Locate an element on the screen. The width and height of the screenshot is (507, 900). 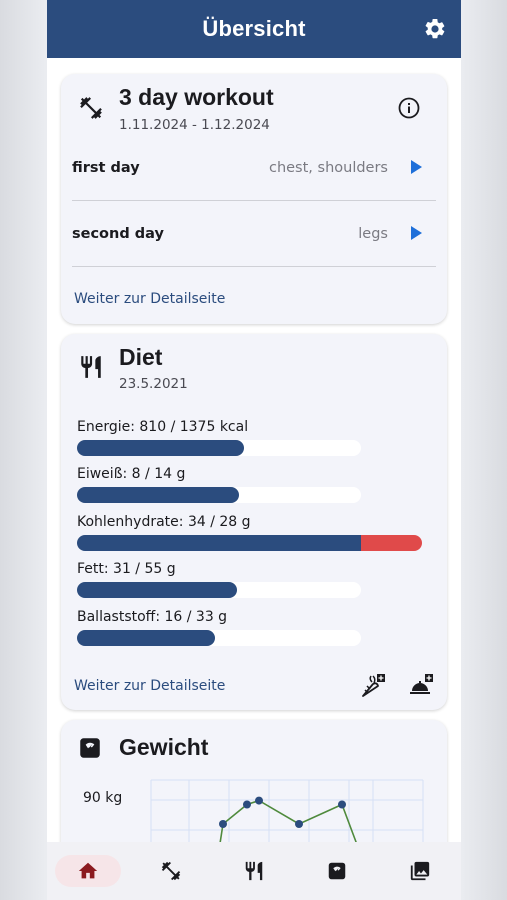
divider is located at coordinates (254, 266).